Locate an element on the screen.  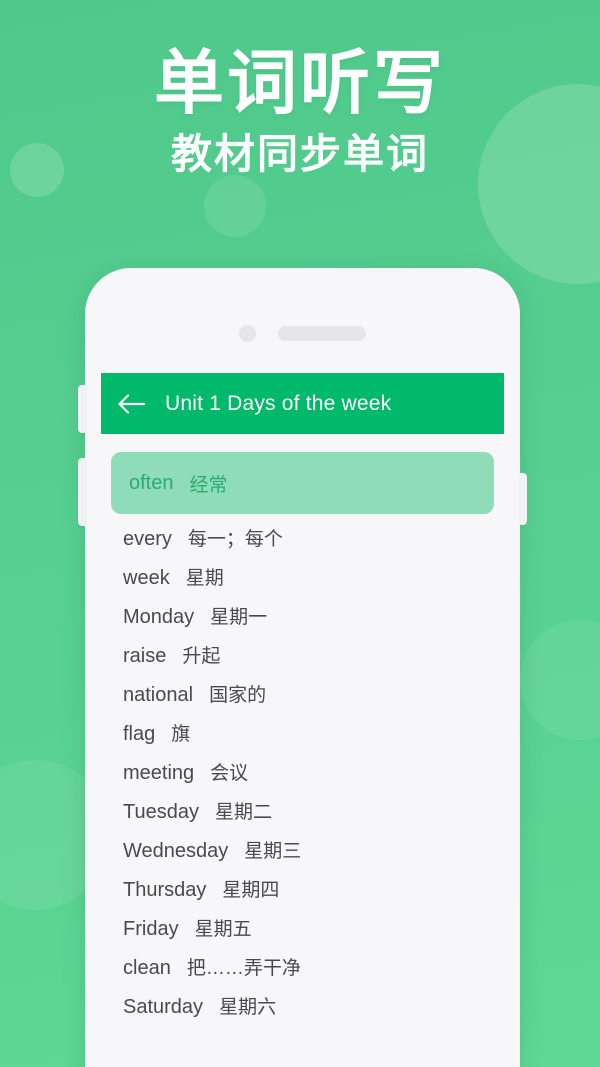
word-meaning: 国家的 is located at coordinates (238, 695).